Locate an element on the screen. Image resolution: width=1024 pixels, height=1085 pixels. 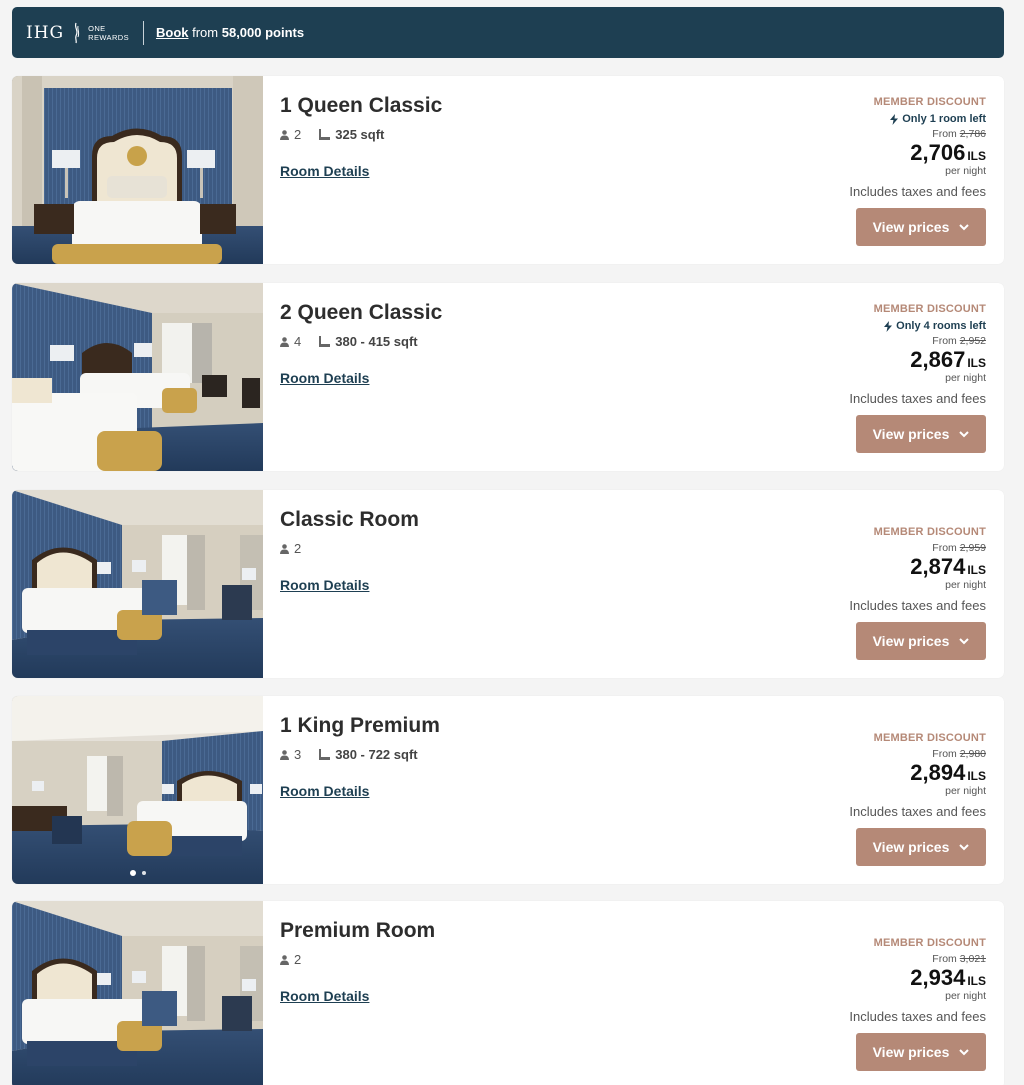
room-meta: 3 380 - 722 sqft is located at coordinates (349, 754).